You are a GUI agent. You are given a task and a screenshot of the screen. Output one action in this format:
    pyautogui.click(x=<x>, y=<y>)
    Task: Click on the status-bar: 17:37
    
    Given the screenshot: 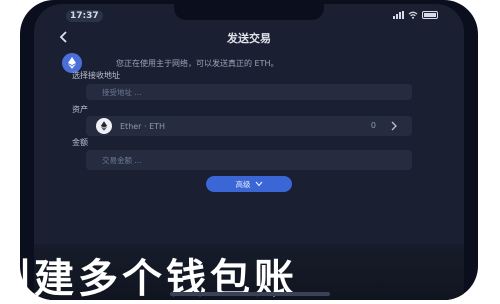 What is the action you would take?
    pyautogui.click(x=249, y=15)
    